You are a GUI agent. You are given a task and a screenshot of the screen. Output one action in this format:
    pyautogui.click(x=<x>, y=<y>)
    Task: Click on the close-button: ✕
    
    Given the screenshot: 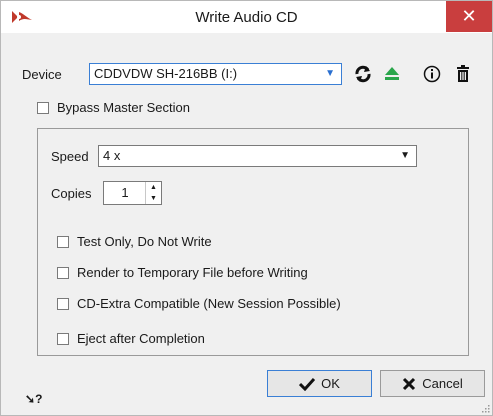 What is the action you would take?
    pyautogui.click(x=469, y=16)
    